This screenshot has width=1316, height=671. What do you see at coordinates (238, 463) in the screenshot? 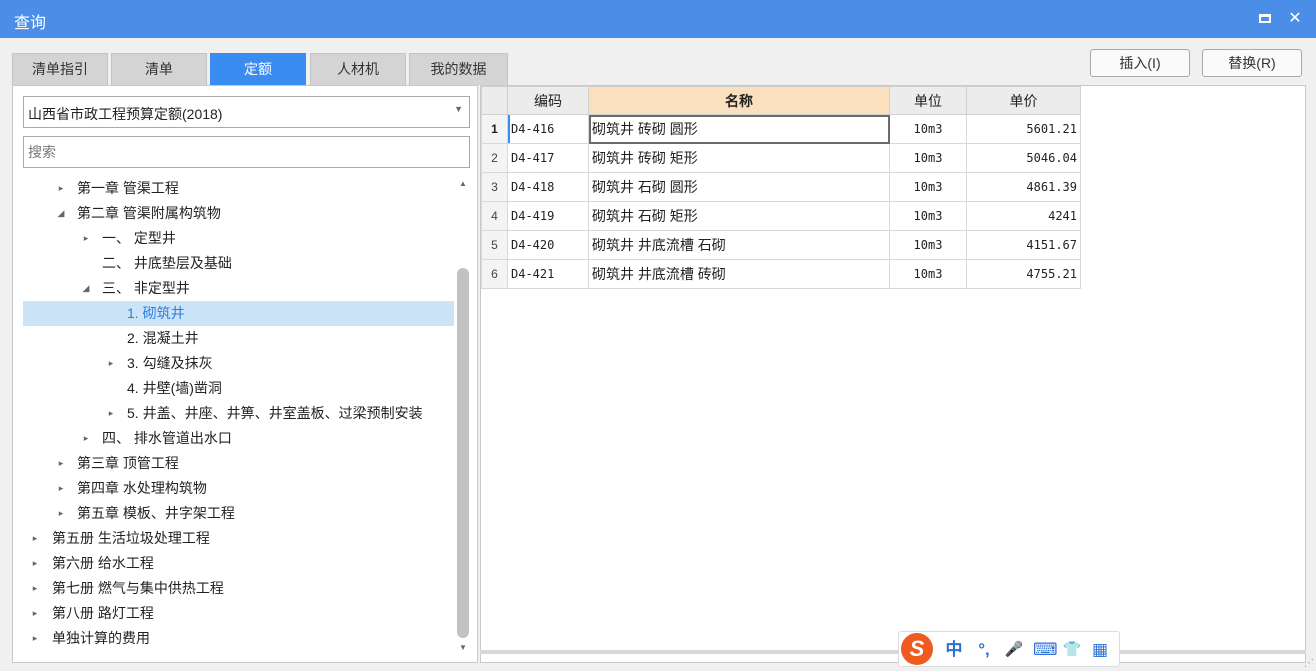
I see `tree-item-chapter-3: ▸ 第三章 顶管工程` at bounding box center [238, 463].